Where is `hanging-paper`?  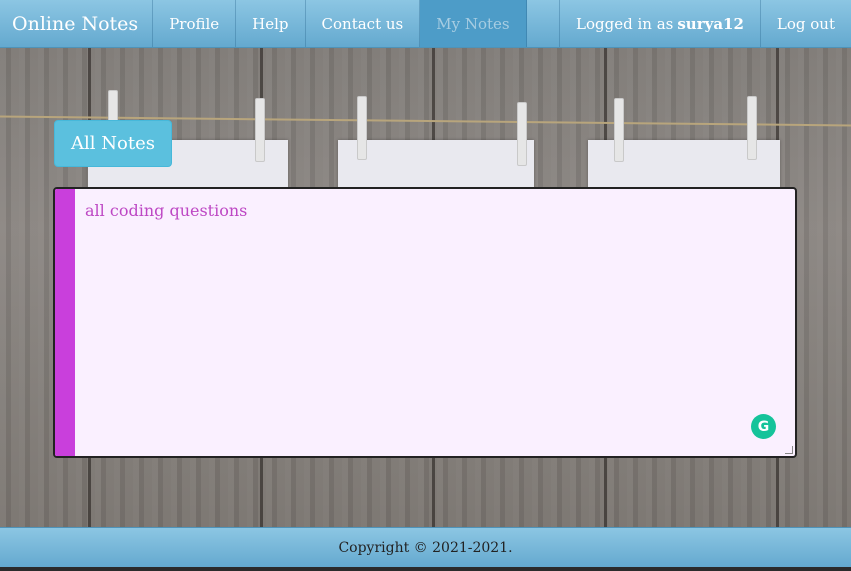 hanging-paper is located at coordinates (436, 165).